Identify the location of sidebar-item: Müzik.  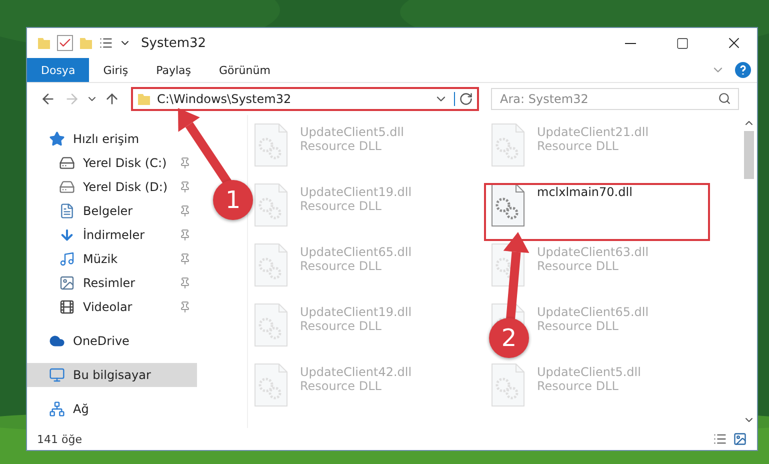
(112, 259).